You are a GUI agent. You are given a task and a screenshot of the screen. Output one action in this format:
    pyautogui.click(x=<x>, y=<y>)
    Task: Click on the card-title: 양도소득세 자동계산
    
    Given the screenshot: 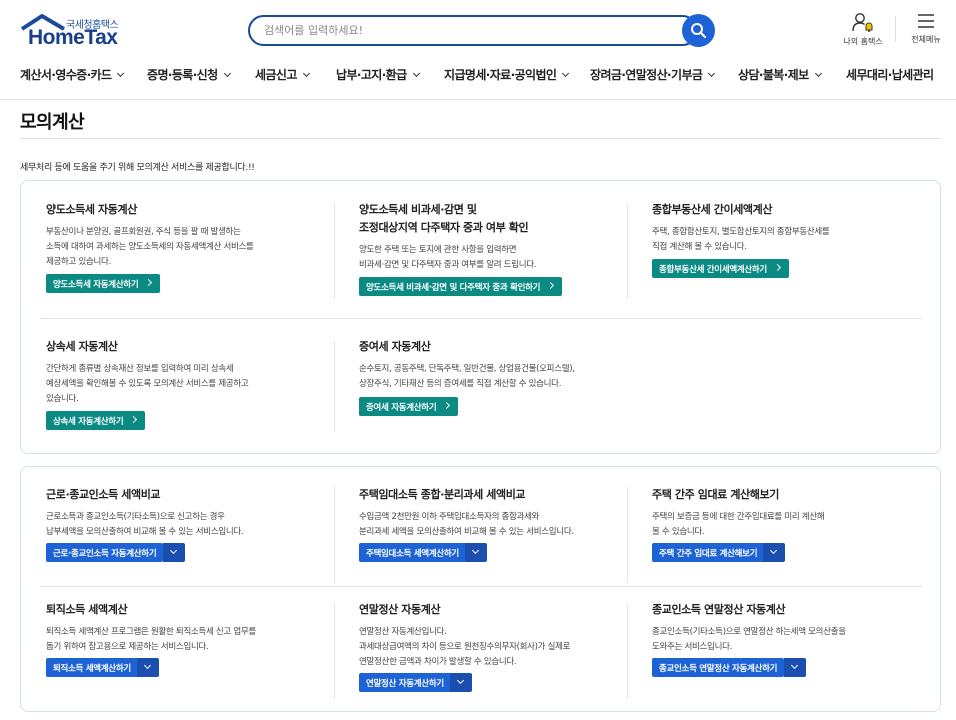 What is the action you would take?
    pyautogui.click(x=91, y=209)
    